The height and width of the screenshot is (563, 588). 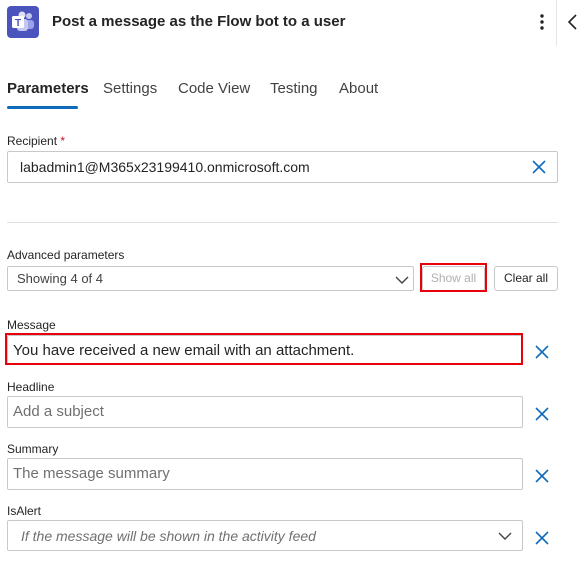 I want to click on message-label: Message, so click(x=31, y=325).